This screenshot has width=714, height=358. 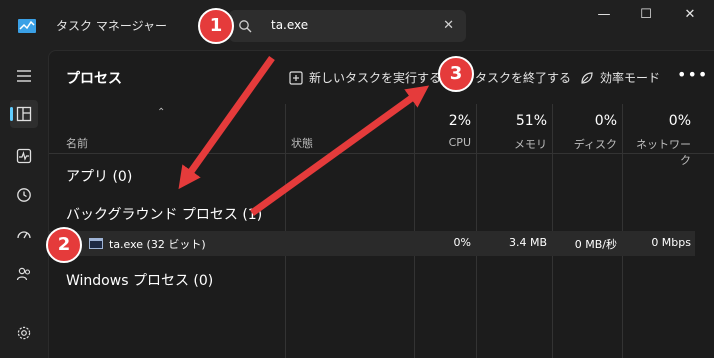 What do you see at coordinates (11, 114) in the screenshot?
I see `active-indicator` at bounding box center [11, 114].